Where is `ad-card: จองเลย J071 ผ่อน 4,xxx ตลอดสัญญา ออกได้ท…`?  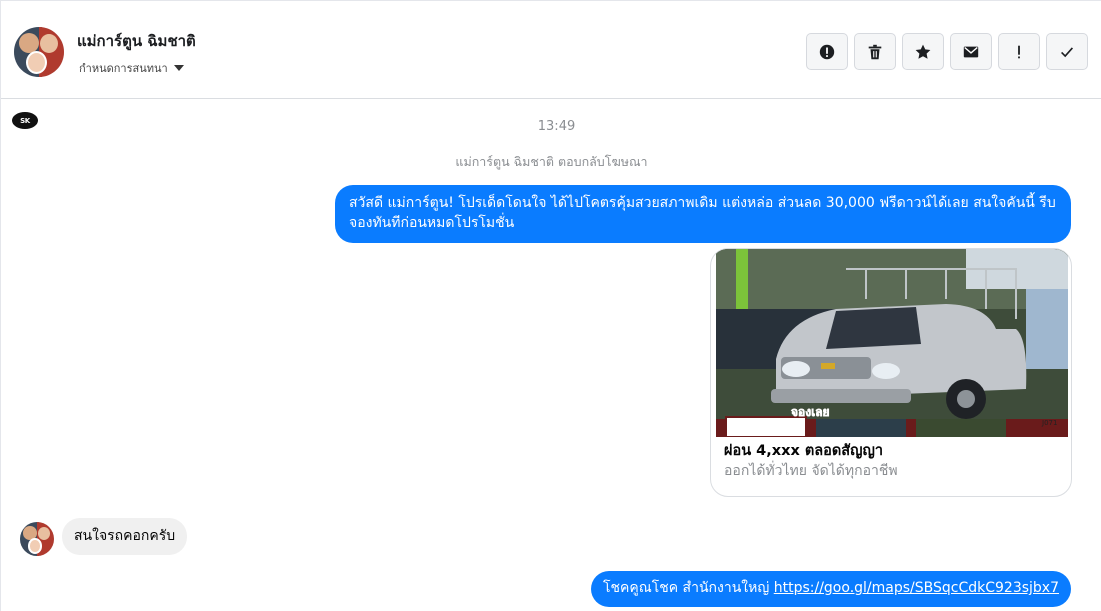 ad-card: จองเลย J071 ผ่อน 4,xxx ตลอดสัญญา ออกได้ท… is located at coordinates (891, 372).